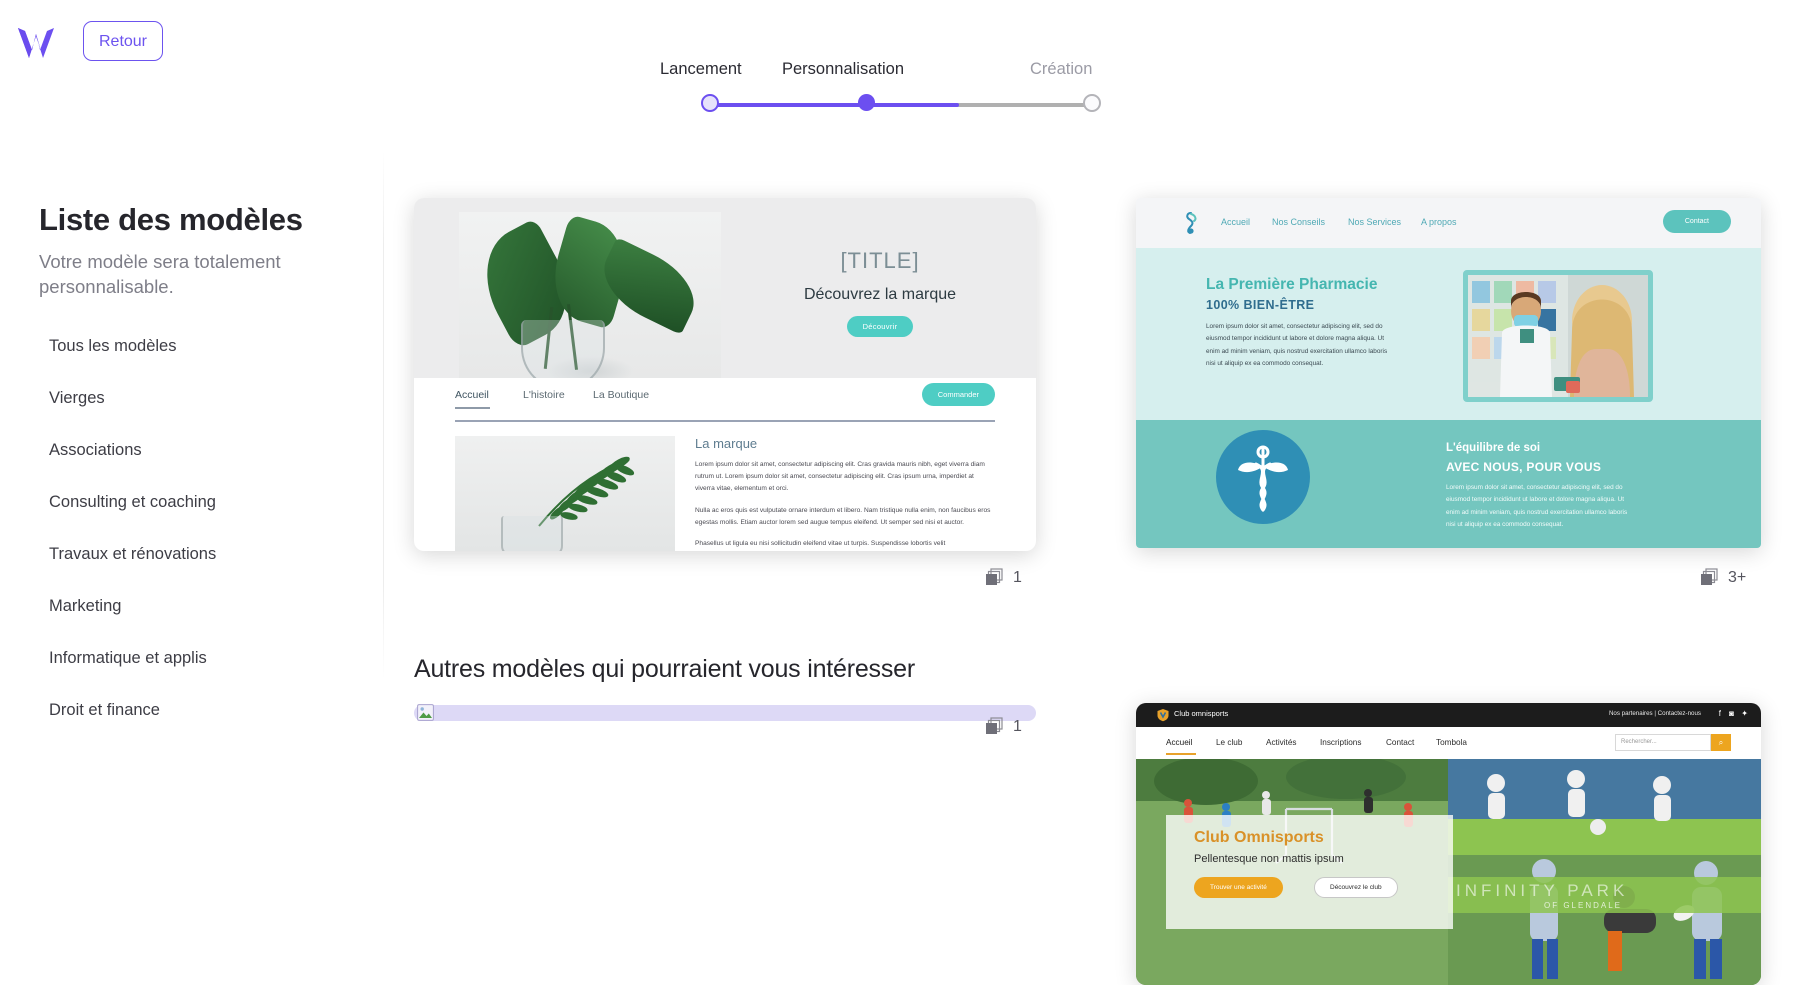 This screenshot has height=985, width=1800. Describe the element at coordinates (41, 44) in the screenshot. I see `w-logo-icon` at that location.